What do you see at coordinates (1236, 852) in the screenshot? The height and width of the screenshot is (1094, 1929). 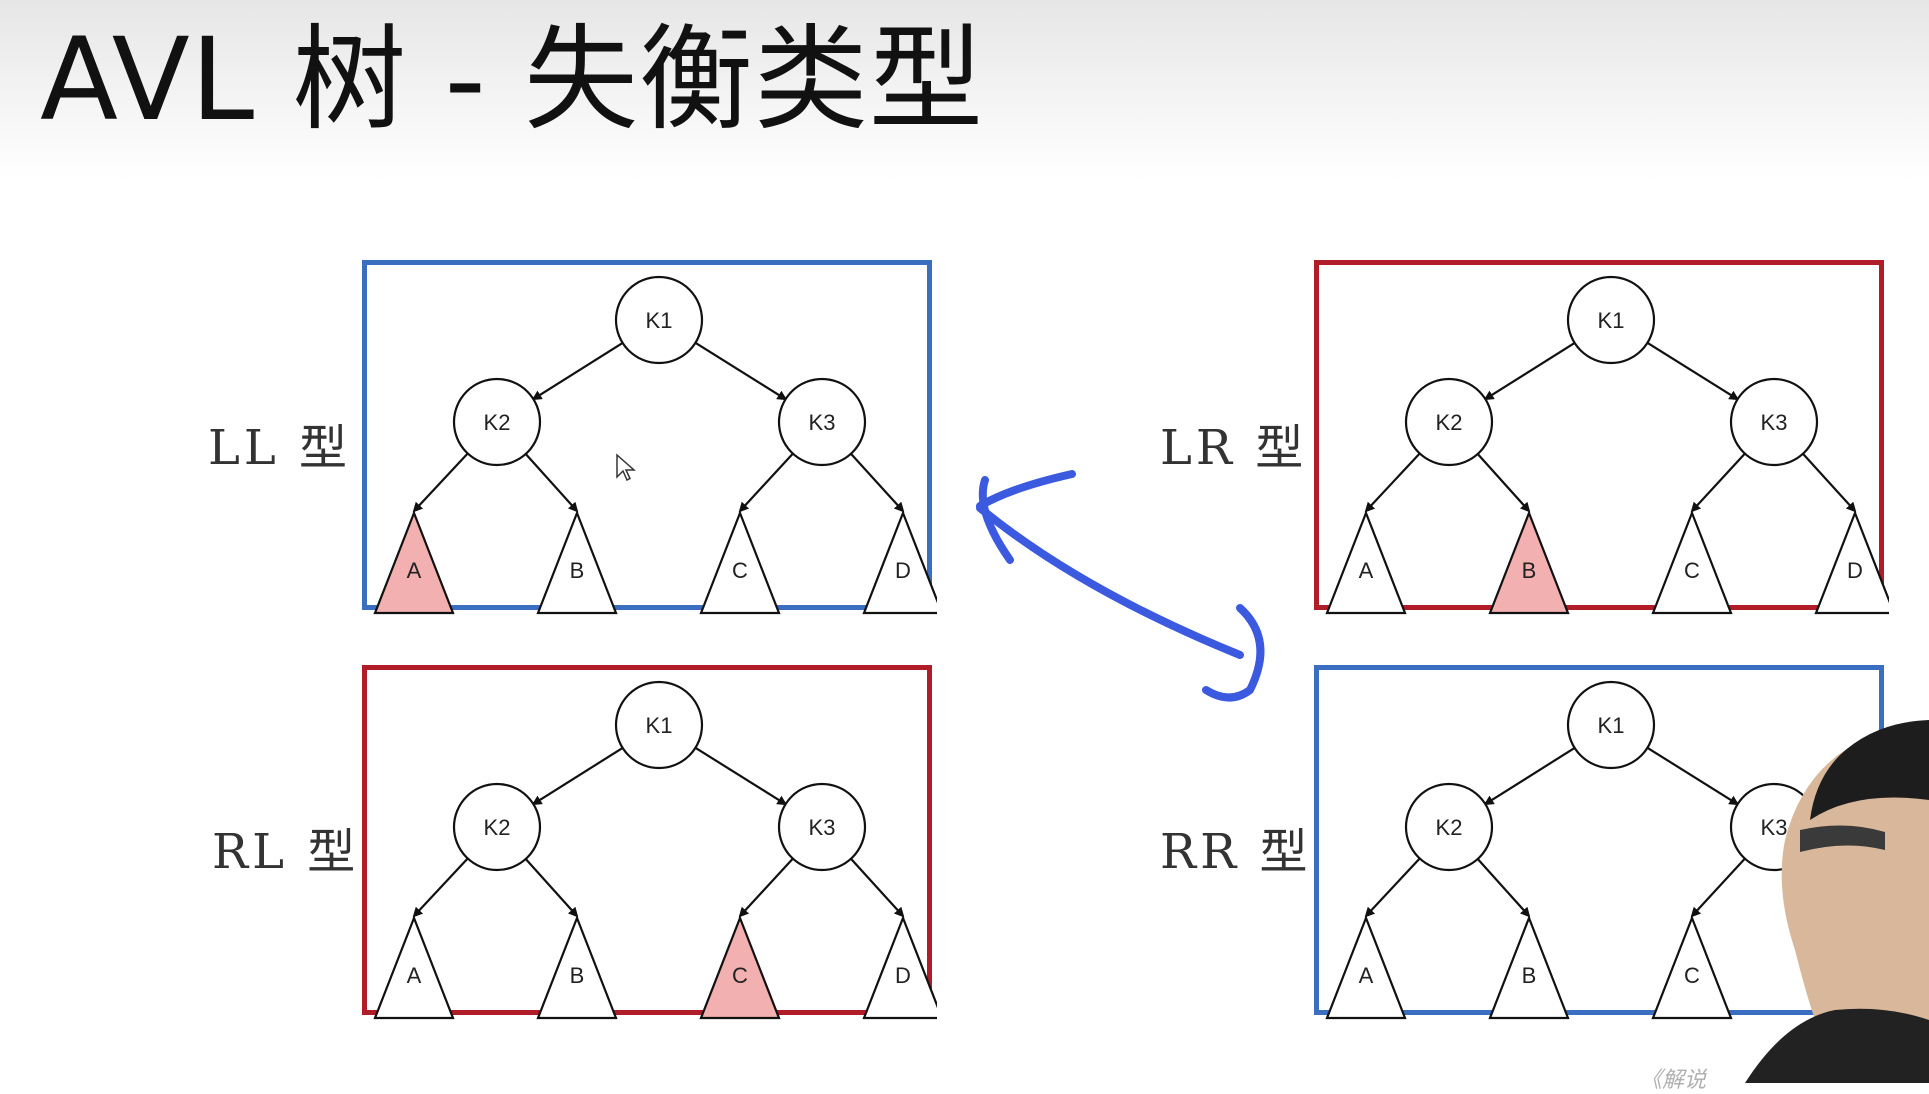 I see `label-rr: RR 型` at bounding box center [1236, 852].